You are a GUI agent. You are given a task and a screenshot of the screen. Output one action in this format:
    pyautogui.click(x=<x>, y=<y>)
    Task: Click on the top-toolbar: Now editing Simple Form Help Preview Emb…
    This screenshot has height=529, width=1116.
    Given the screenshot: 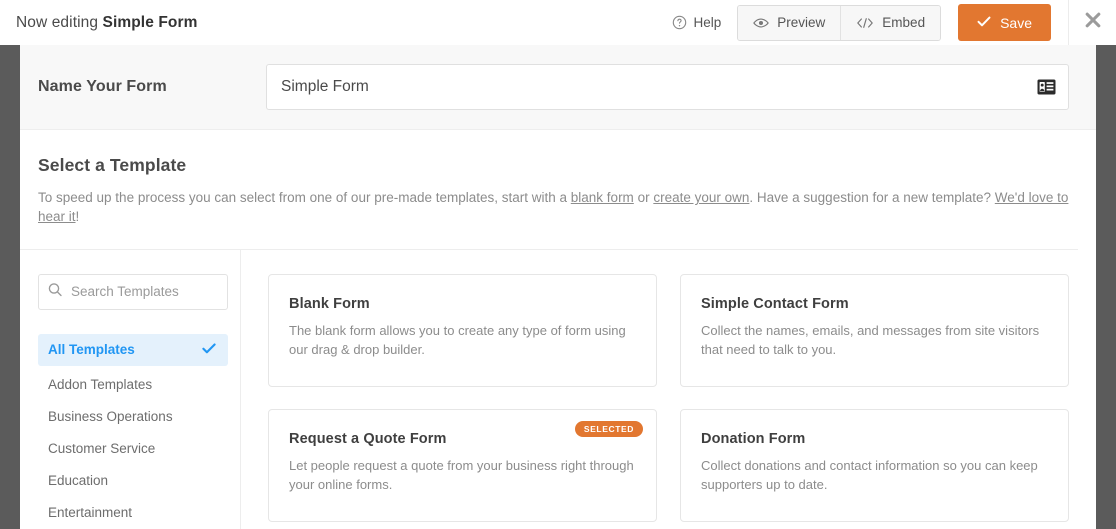 What is the action you would take?
    pyautogui.click(x=558, y=22)
    